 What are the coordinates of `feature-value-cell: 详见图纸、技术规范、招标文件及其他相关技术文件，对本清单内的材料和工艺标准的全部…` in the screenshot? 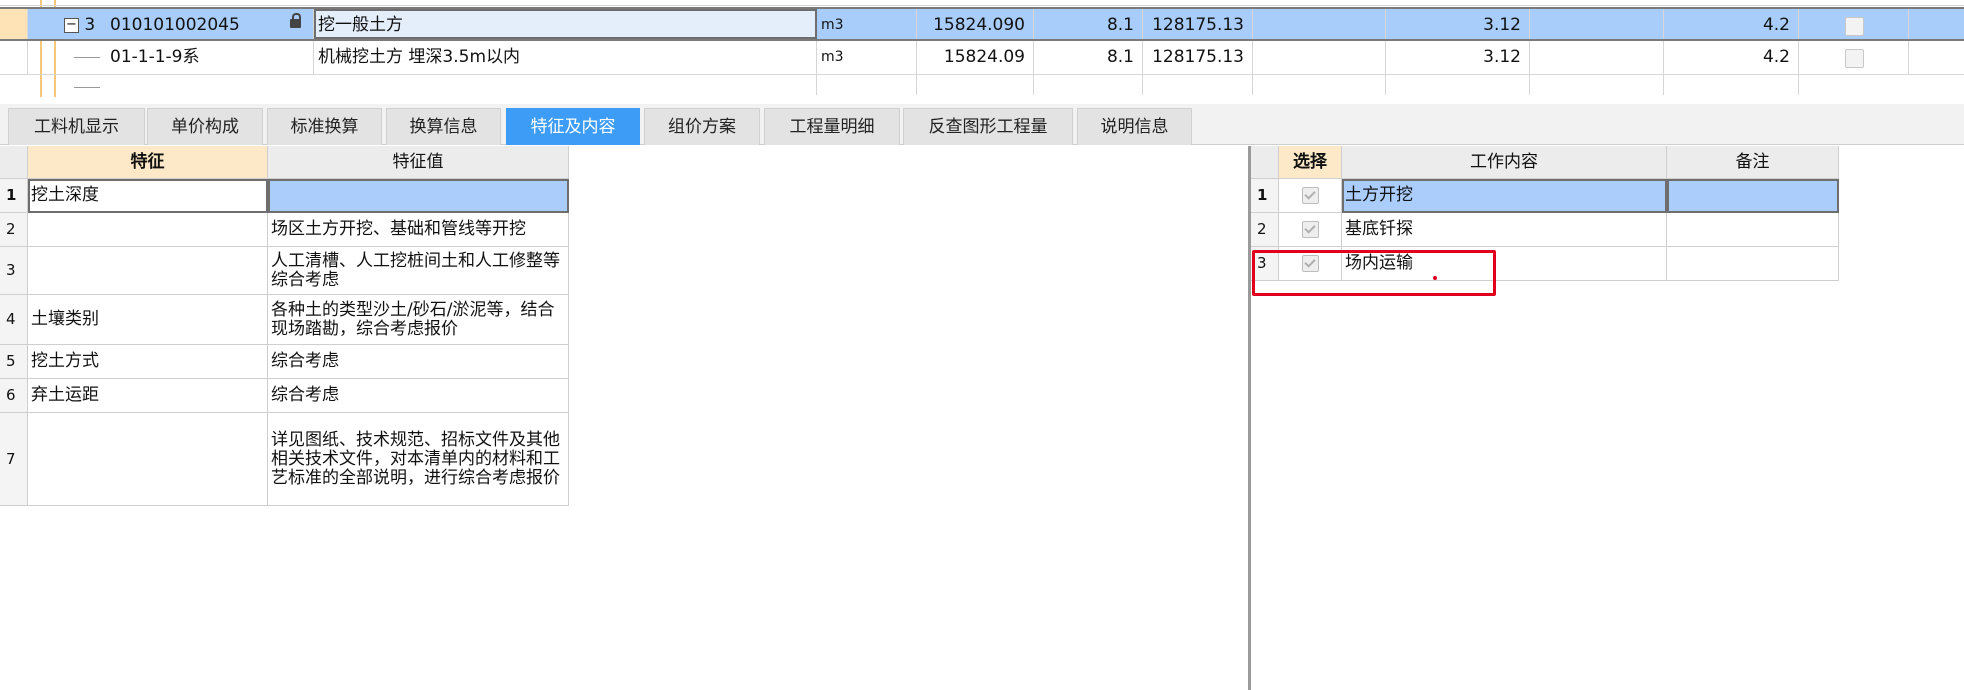 It's located at (418, 459).